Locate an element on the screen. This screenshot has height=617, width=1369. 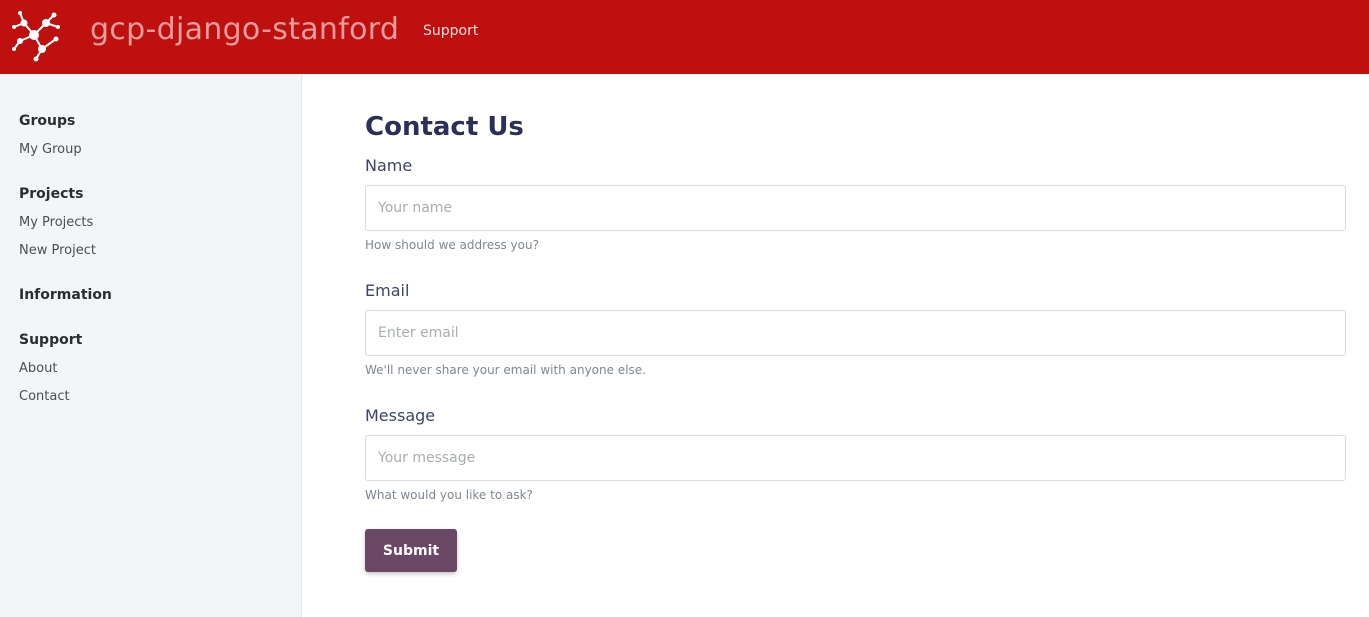
sidebar-item-my-group: My Group is located at coordinates (50, 150).